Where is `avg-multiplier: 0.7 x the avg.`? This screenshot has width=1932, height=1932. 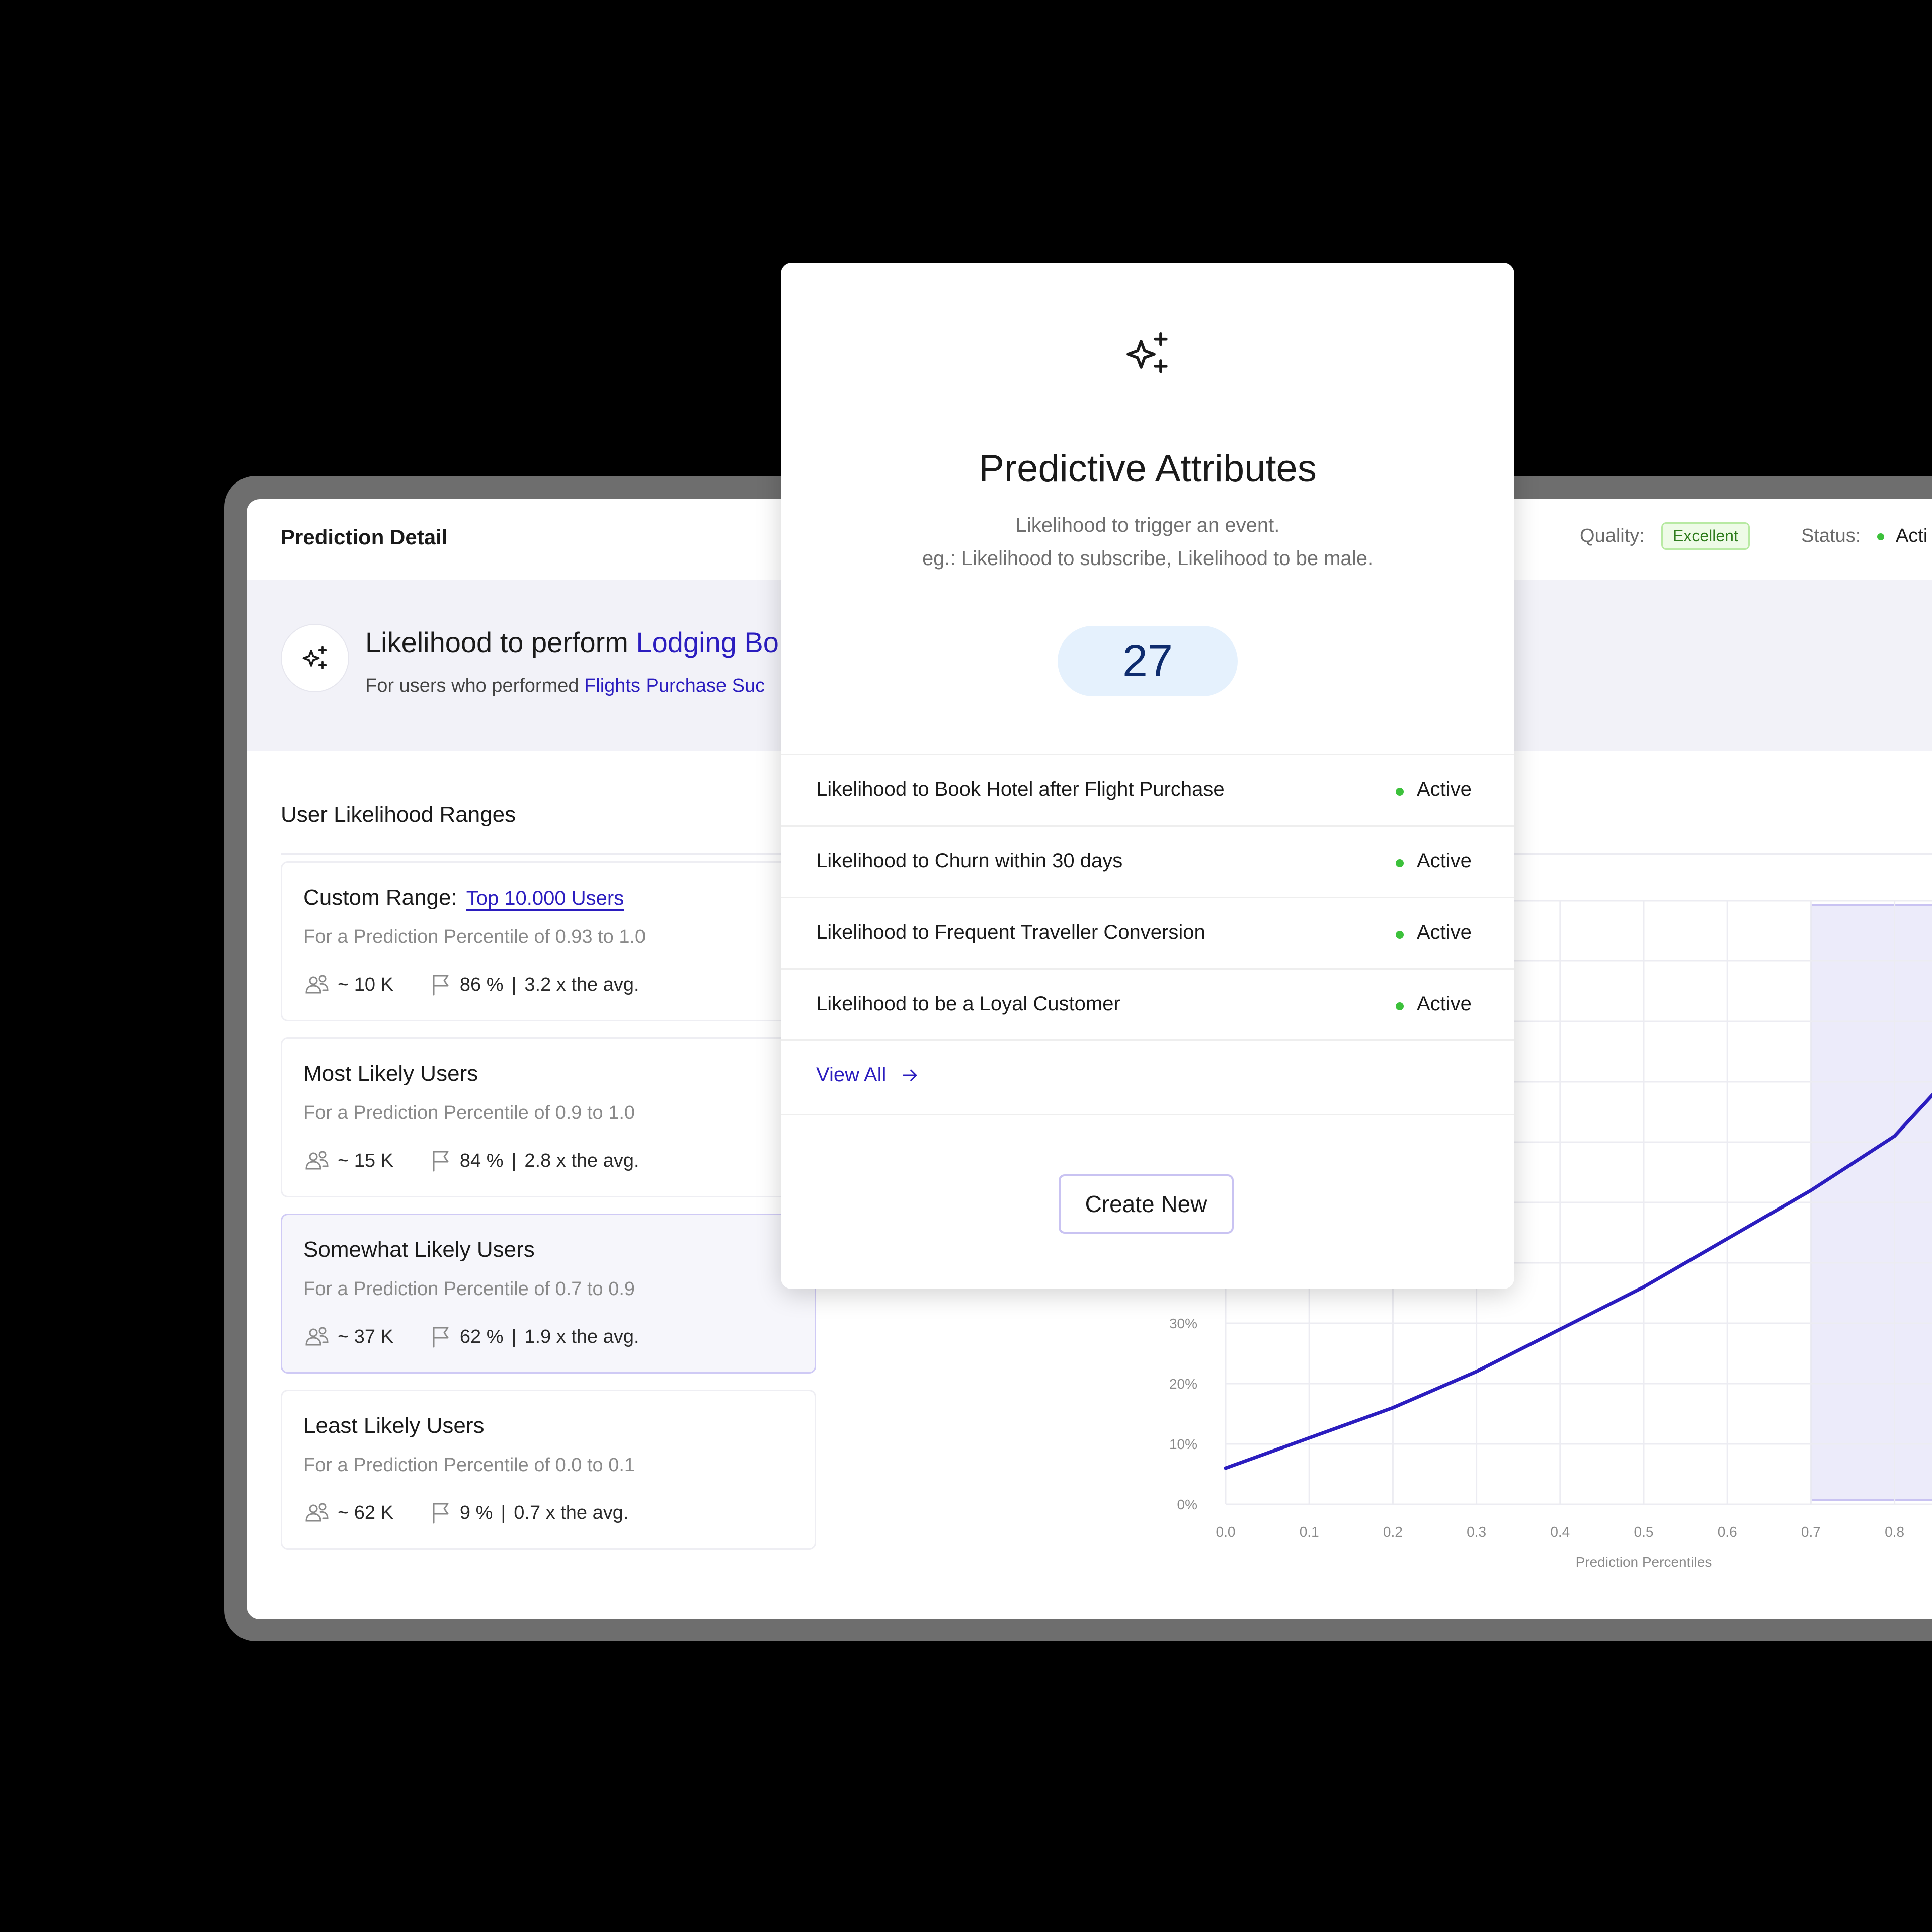 avg-multiplier: 0.7 x the avg. is located at coordinates (571, 1513).